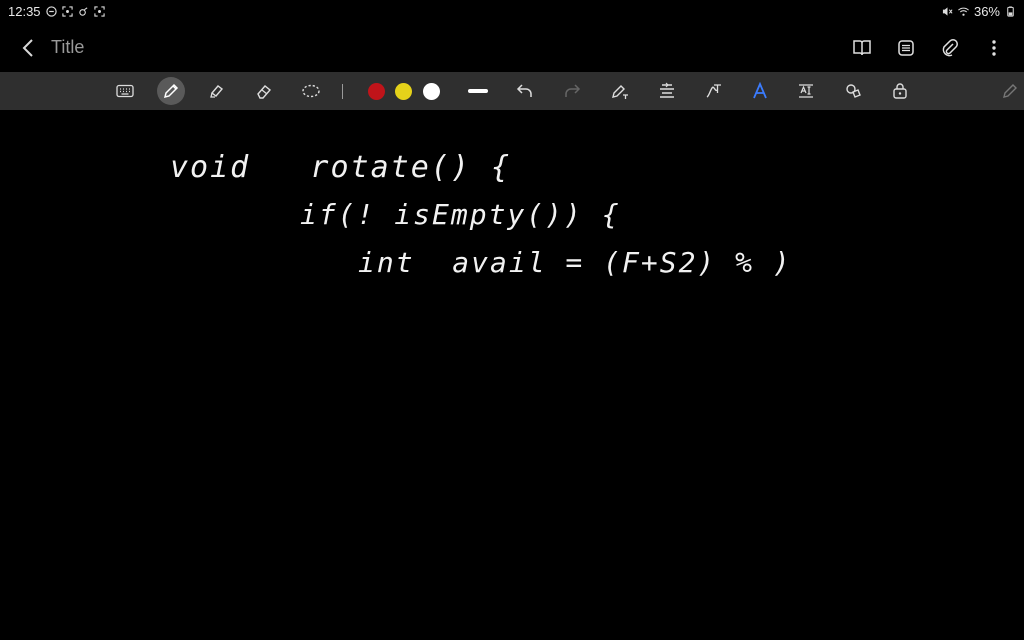 This screenshot has height=640, width=1024. What do you see at coordinates (83, 11) in the screenshot?
I see `cast-icon` at bounding box center [83, 11].